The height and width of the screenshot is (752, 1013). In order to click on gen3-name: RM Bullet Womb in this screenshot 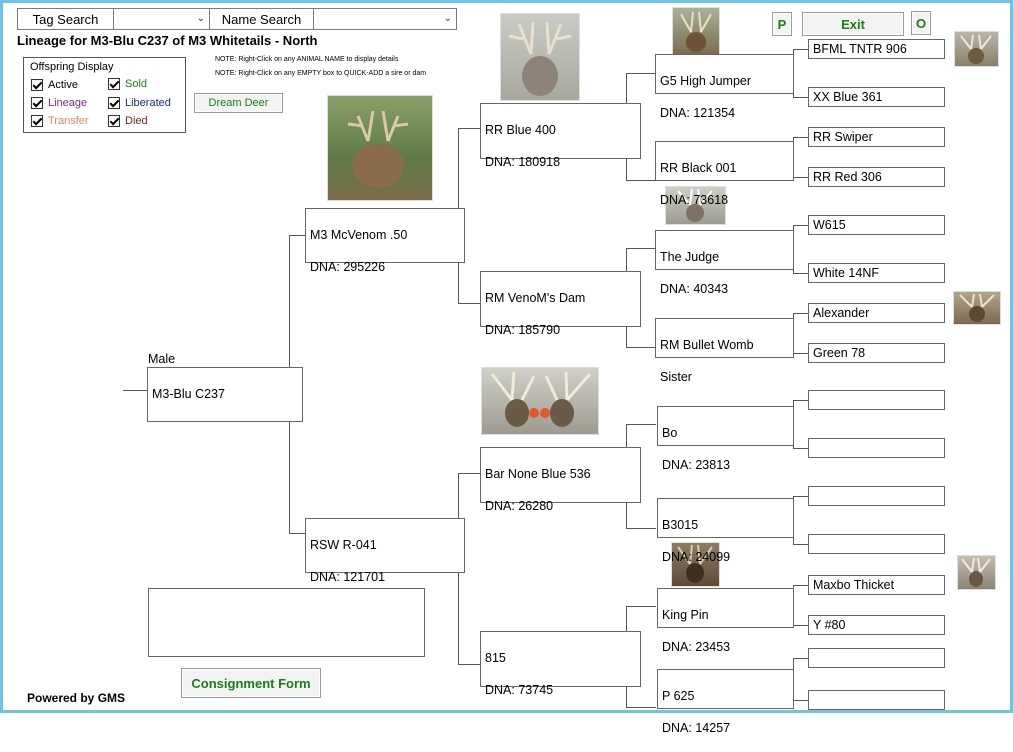, I will do `click(724, 345)`.